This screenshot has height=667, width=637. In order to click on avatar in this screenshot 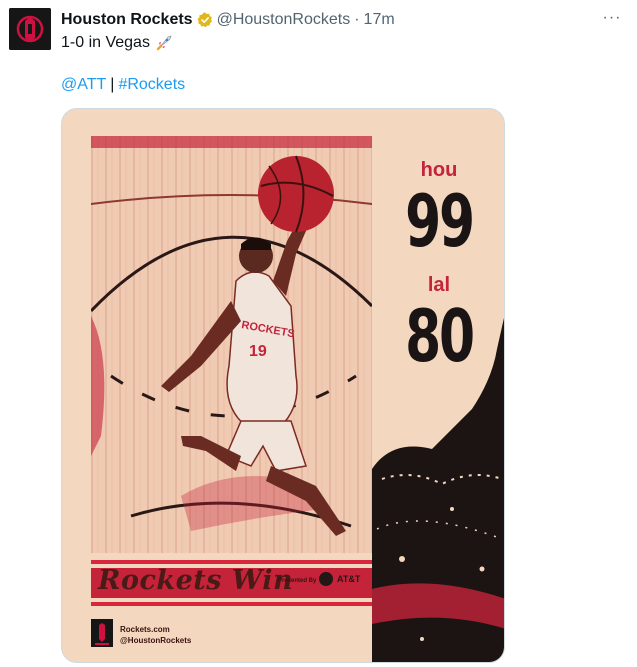, I will do `click(30, 29)`.